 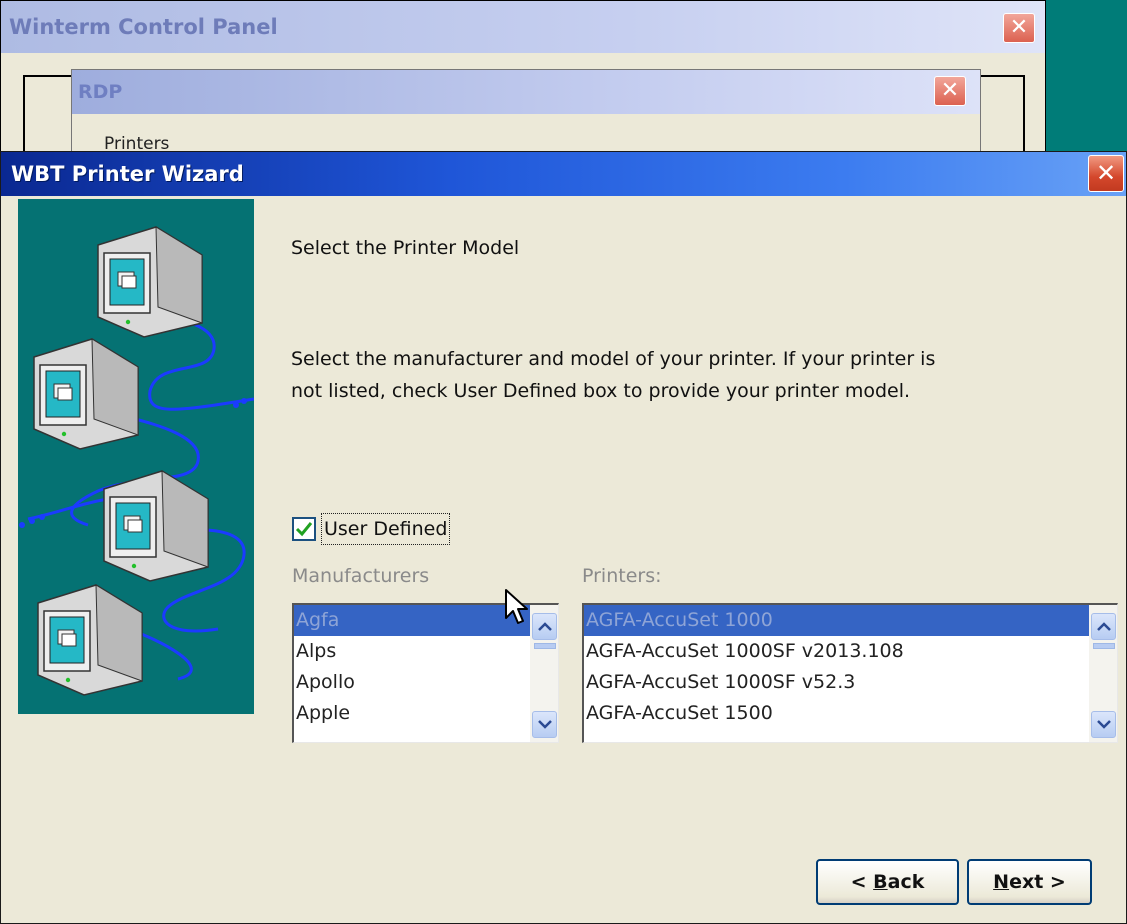 I want to click on wizard-close-button: ✕, so click(x=1106, y=173).